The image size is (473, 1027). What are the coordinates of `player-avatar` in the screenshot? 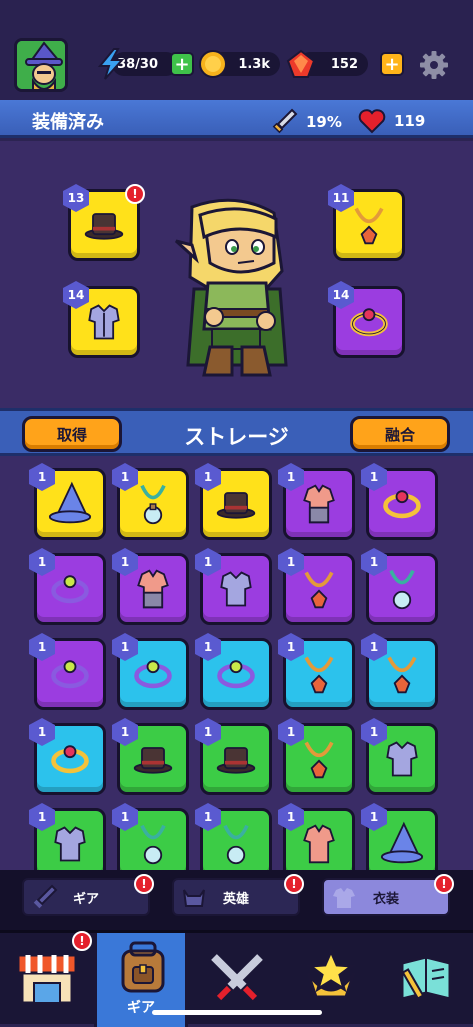 It's located at (41, 65).